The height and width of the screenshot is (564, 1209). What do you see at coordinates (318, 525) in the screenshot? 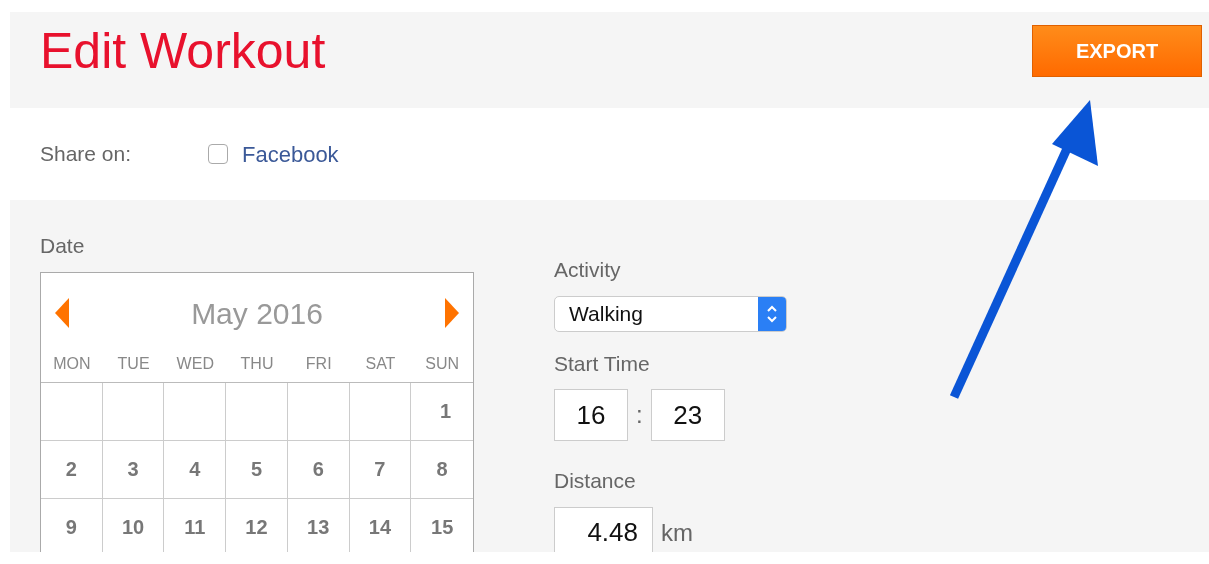
I see `day-cell: 13` at bounding box center [318, 525].